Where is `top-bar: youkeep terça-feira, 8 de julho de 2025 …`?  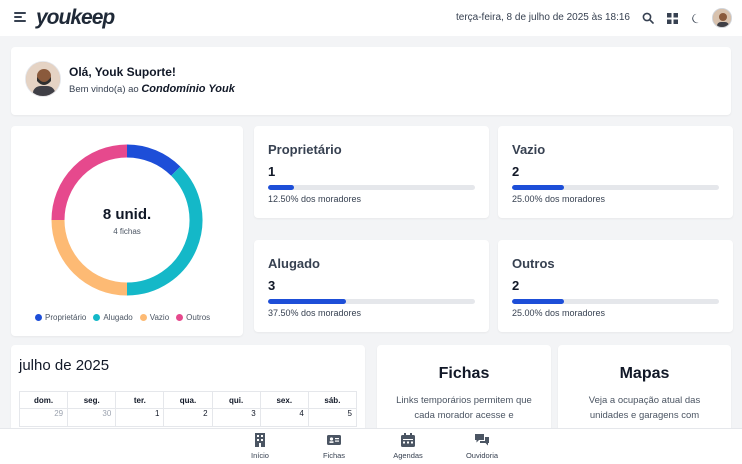 top-bar: youkeep terça-feira, 8 de julho de 2025 … is located at coordinates (371, 18).